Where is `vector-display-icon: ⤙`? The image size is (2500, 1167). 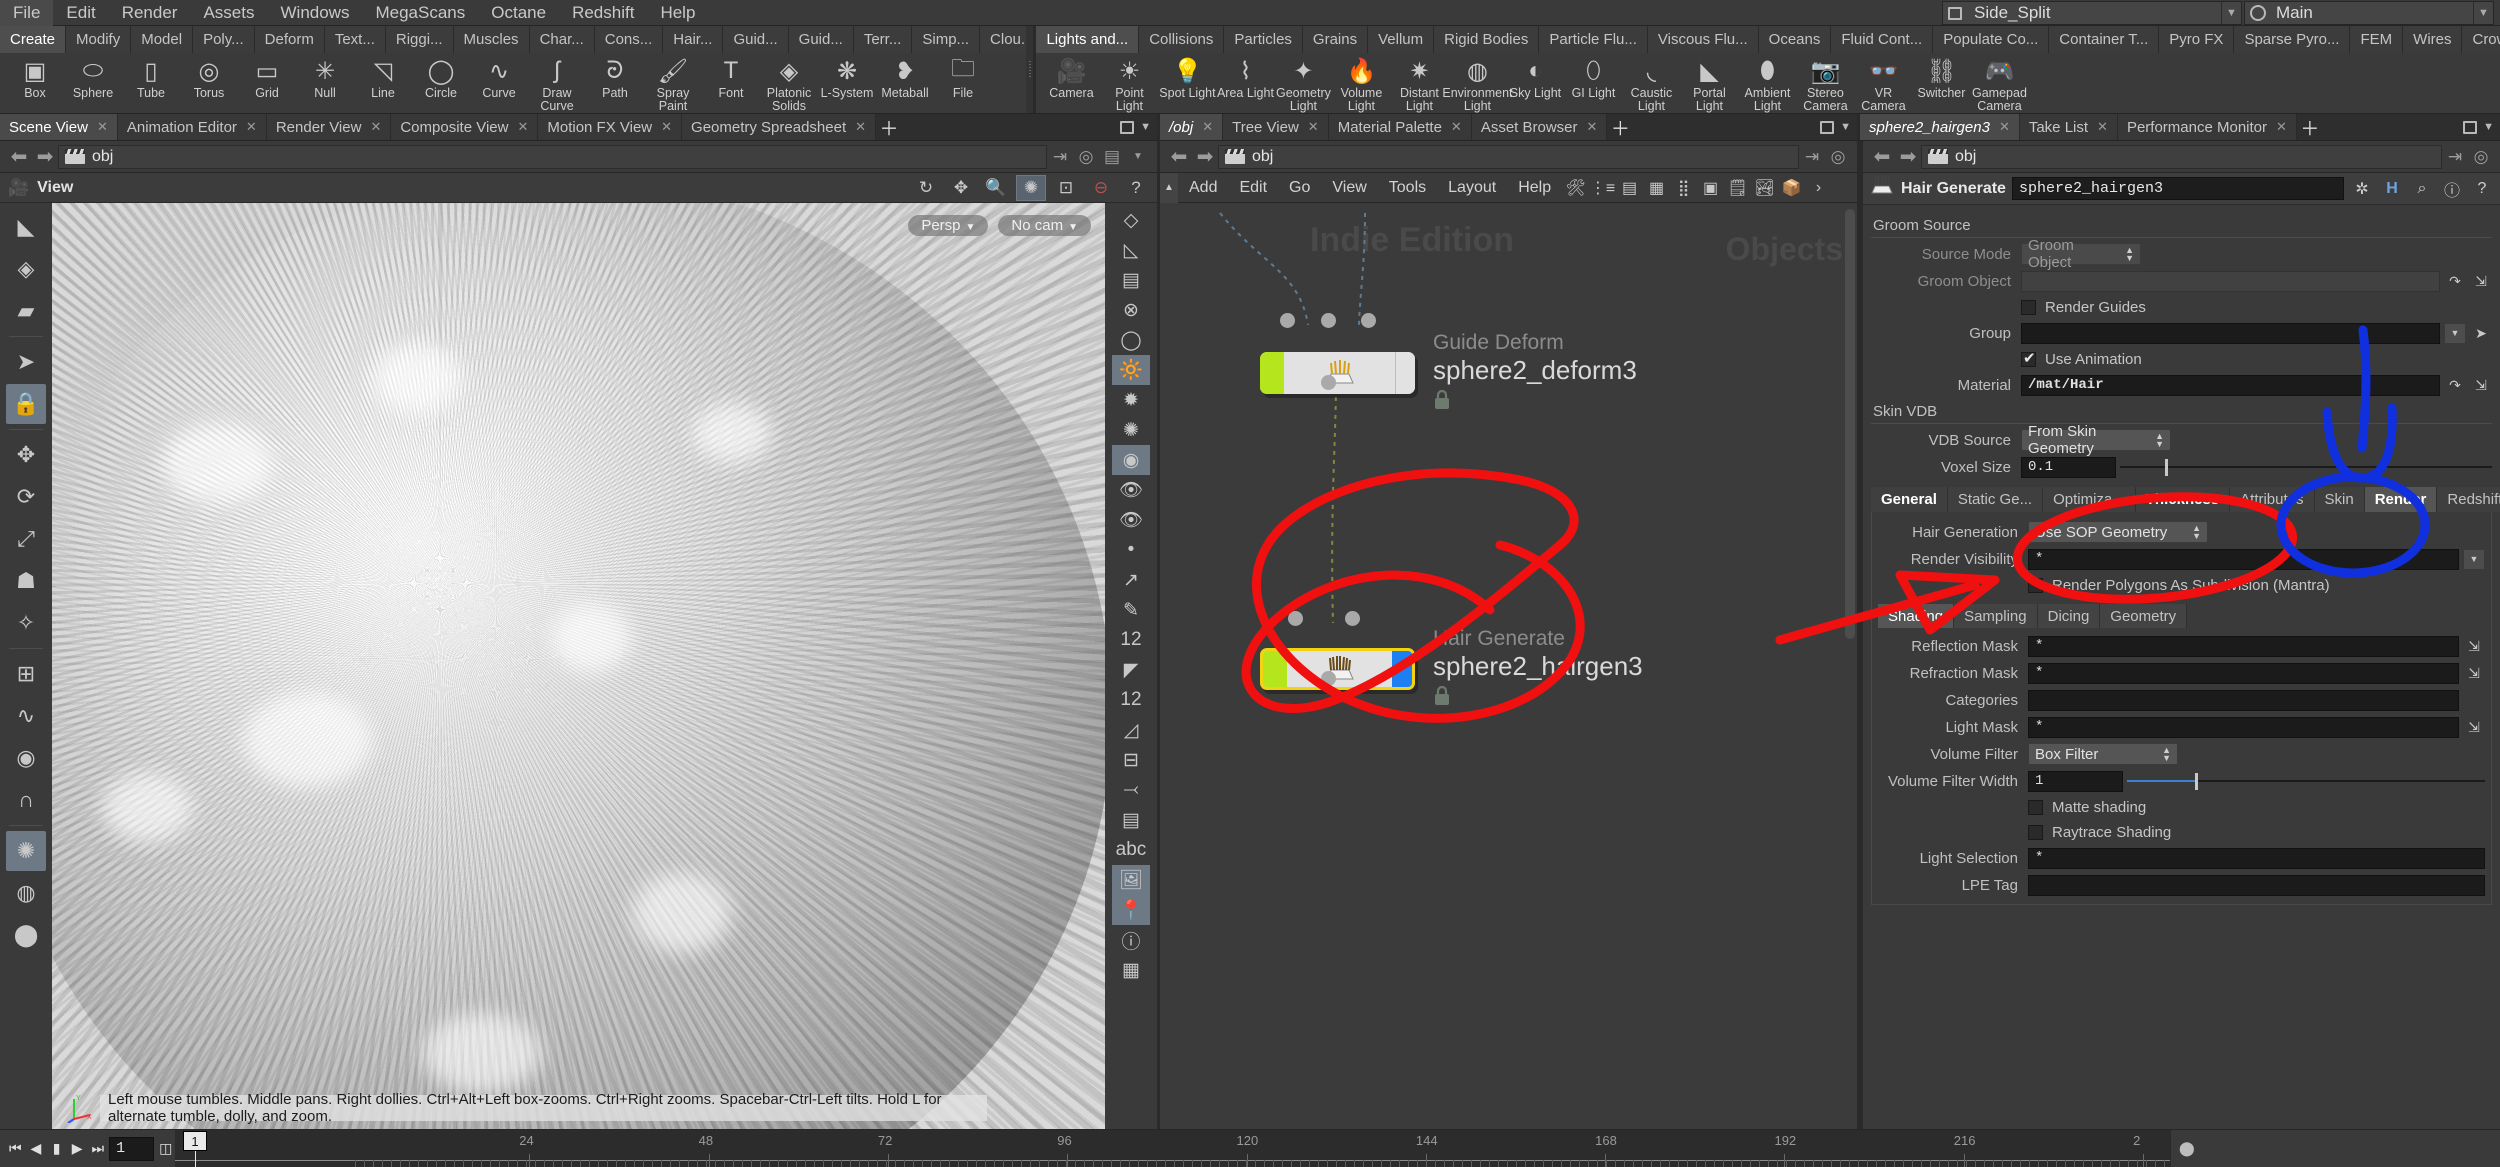 vector-display-icon: ⤙ is located at coordinates (1131, 790).